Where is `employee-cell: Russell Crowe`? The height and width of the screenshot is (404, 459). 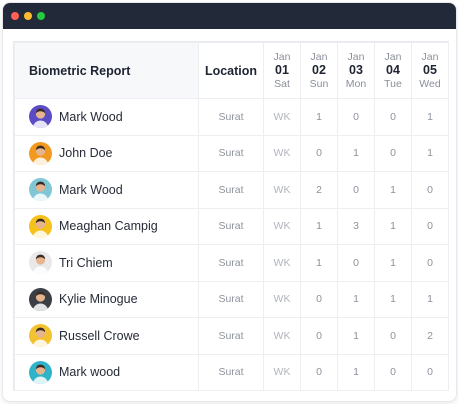 employee-cell: Russell Crowe is located at coordinates (106, 336).